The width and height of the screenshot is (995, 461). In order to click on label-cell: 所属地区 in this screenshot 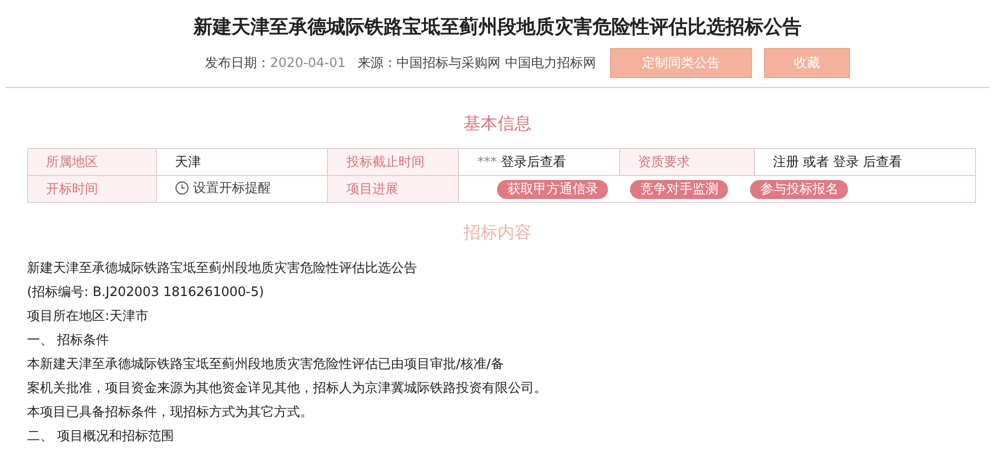, I will do `click(92, 162)`.